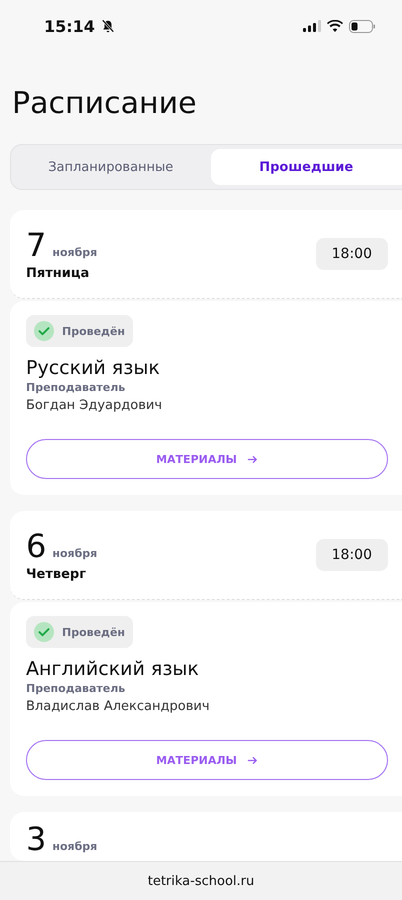  What do you see at coordinates (56, 574) in the screenshot?
I see `weekday-label: Четверг` at bounding box center [56, 574].